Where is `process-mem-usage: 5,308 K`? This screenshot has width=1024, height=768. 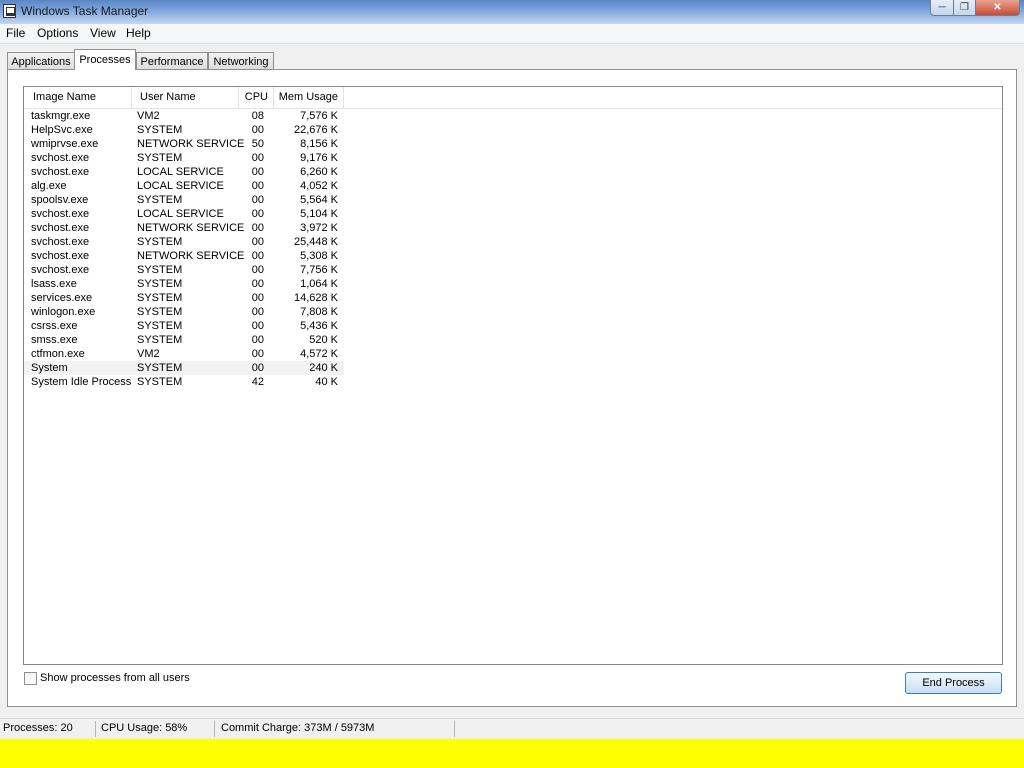 process-mem-usage: 5,308 K is located at coordinates (319, 256).